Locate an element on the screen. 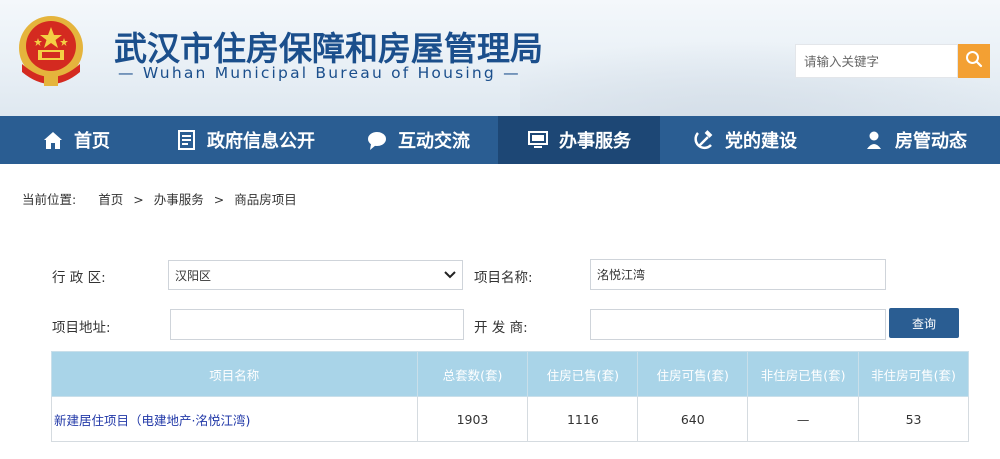 Image resolution: width=1000 pixels, height=459 pixels. district-label: 行 政 区: is located at coordinates (79, 278).